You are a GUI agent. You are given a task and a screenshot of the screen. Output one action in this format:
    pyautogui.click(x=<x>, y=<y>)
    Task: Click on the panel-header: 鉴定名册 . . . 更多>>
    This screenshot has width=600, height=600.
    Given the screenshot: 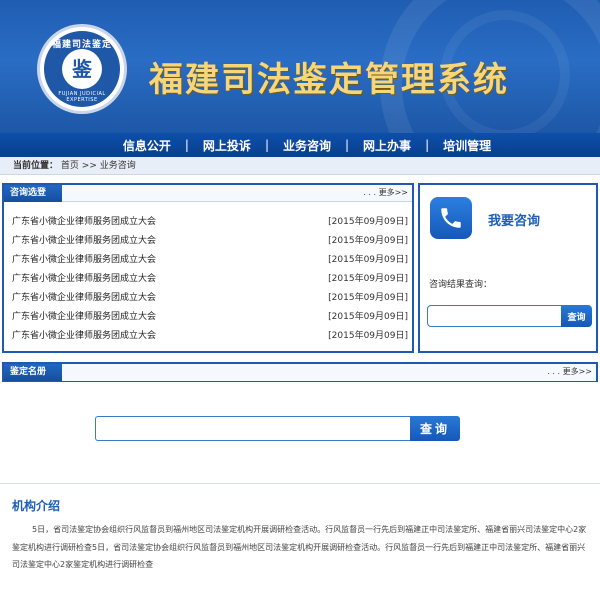 What is the action you would take?
    pyautogui.click(x=300, y=372)
    